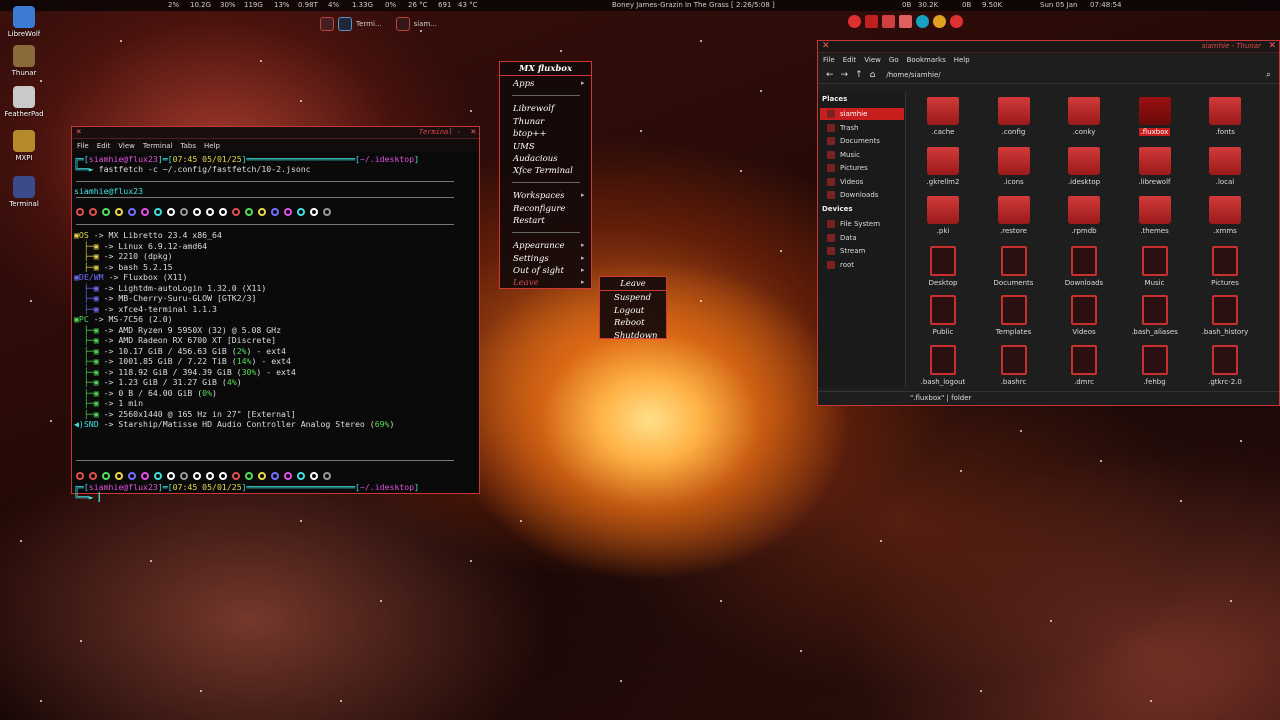 This screenshot has height=720, width=1280. What do you see at coordinates (104, 146) in the screenshot?
I see `terminal-menu-item: Edit` at bounding box center [104, 146].